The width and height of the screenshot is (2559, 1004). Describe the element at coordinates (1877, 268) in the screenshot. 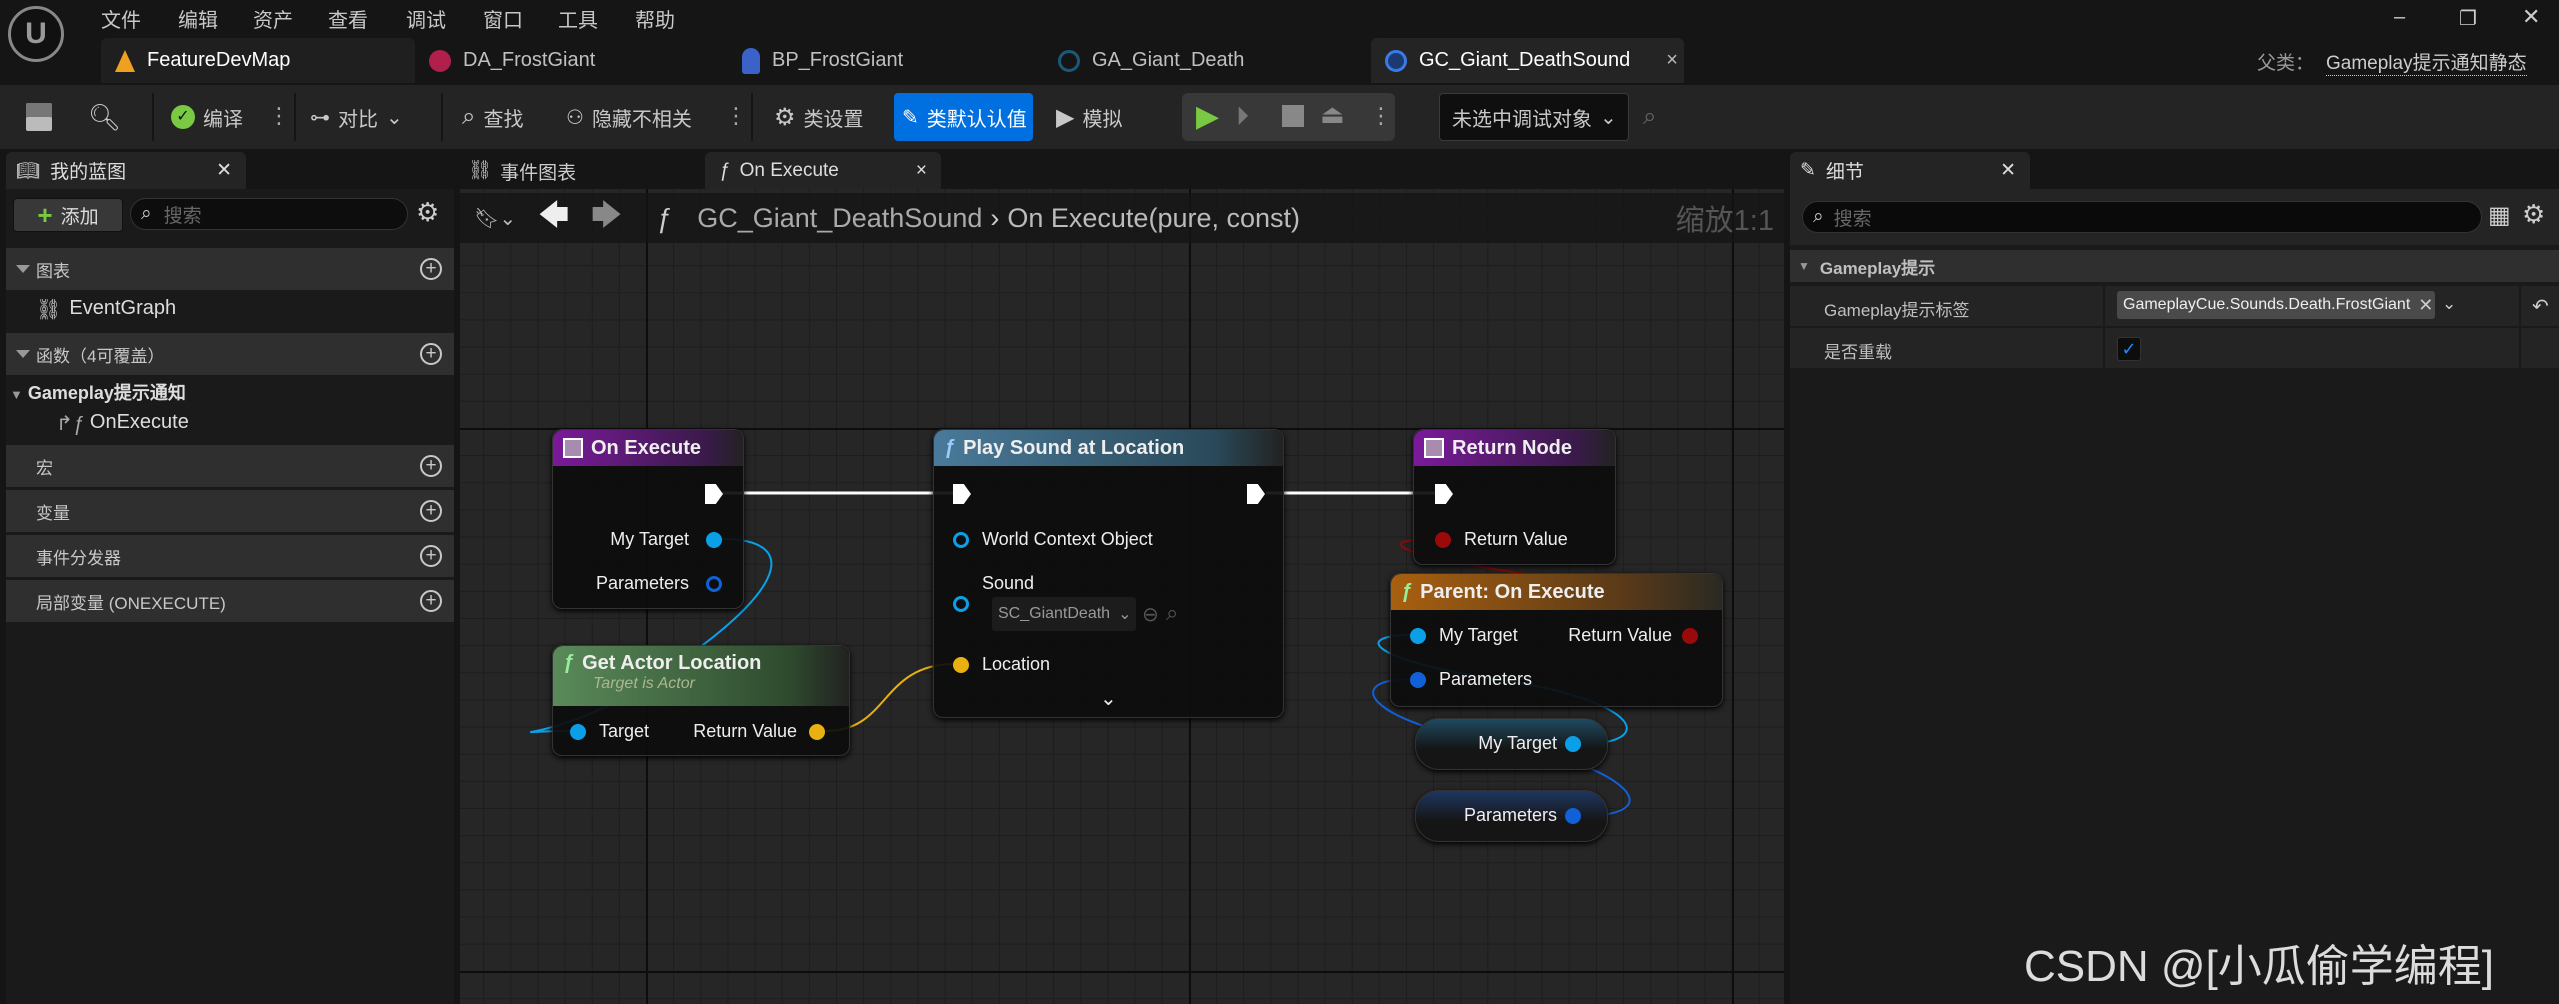

I see `section-label: Gameplay提示` at that location.